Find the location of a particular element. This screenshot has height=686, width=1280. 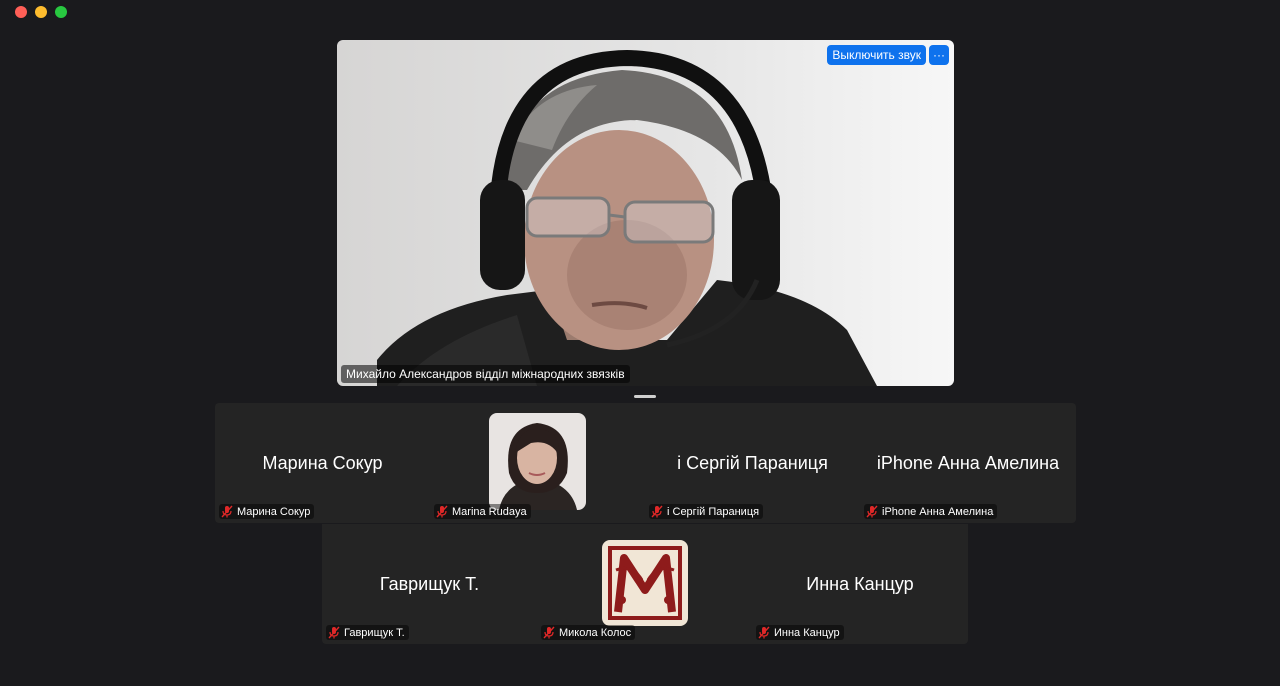

minimize-window-button is located at coordinates (41, 12).